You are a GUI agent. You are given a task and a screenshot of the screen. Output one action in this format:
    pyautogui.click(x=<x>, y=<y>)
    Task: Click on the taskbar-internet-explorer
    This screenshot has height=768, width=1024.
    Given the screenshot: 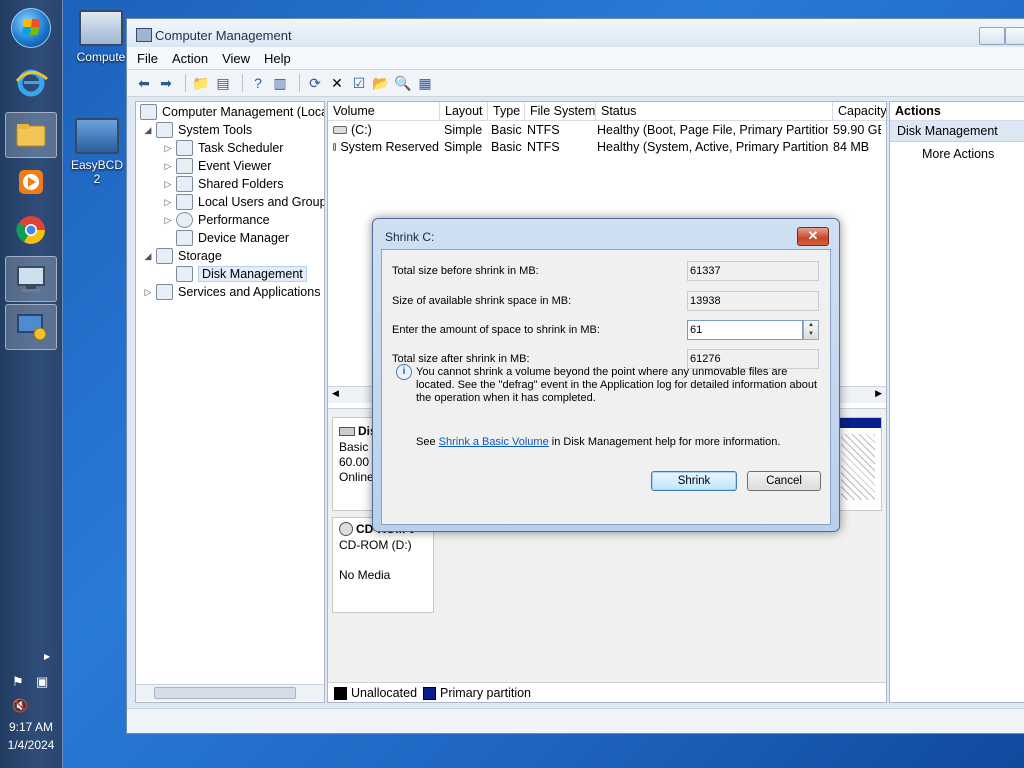 What is the action you would take?
    pyautogui.click(x=31, y=82)
    